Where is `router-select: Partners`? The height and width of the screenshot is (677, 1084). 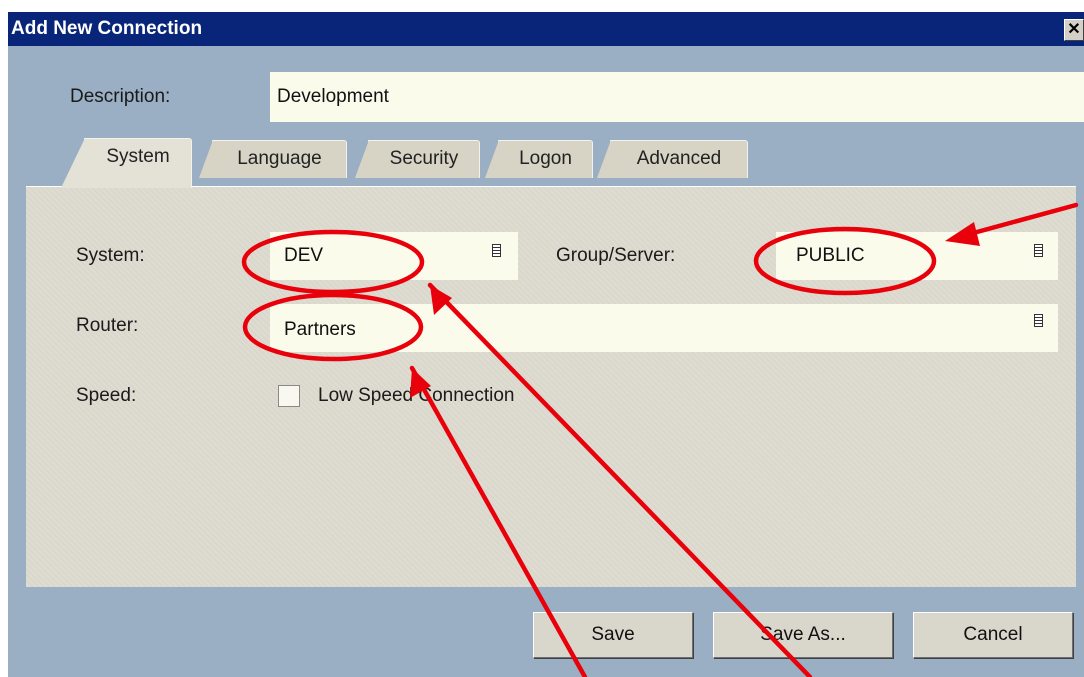
router-select: Partners is located at coordinates (664, 328).